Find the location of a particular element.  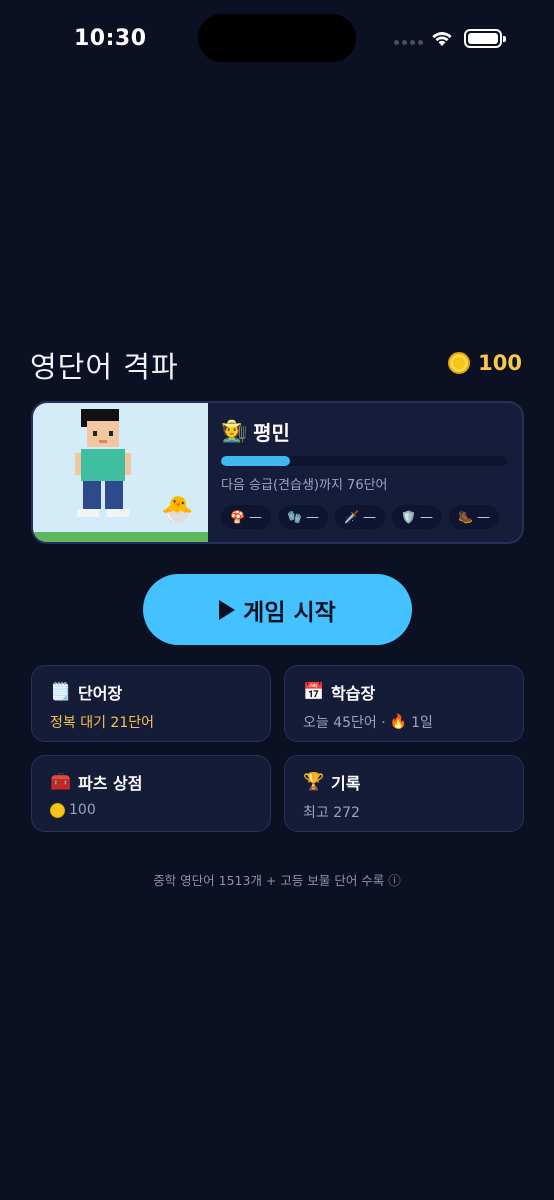

play-icon is located at coordinates (227, 609).